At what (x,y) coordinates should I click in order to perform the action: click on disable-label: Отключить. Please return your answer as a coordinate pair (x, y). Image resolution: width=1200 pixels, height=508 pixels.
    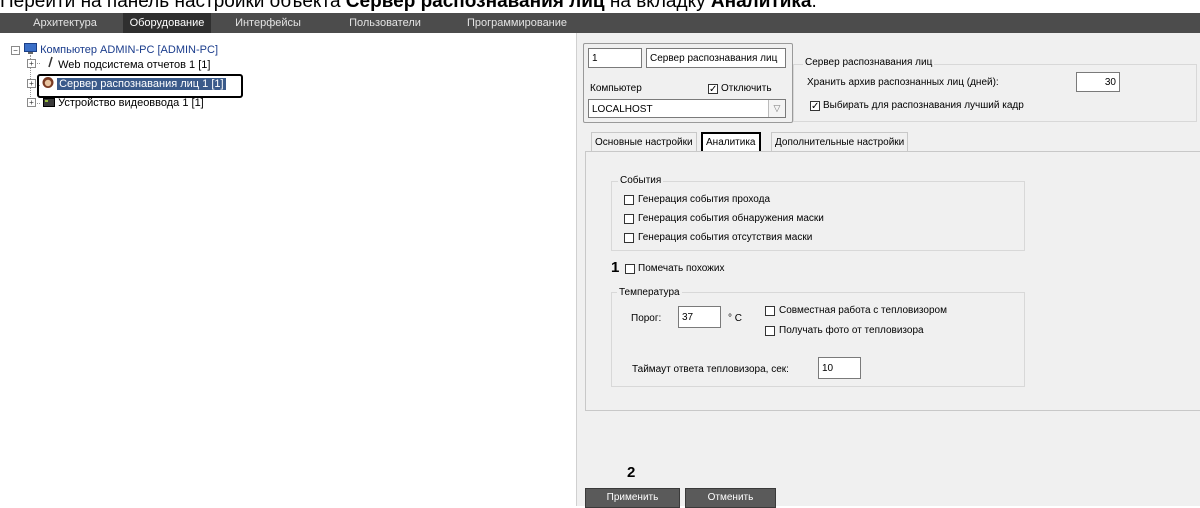
    Looking at the image, I should click on (746, 88).